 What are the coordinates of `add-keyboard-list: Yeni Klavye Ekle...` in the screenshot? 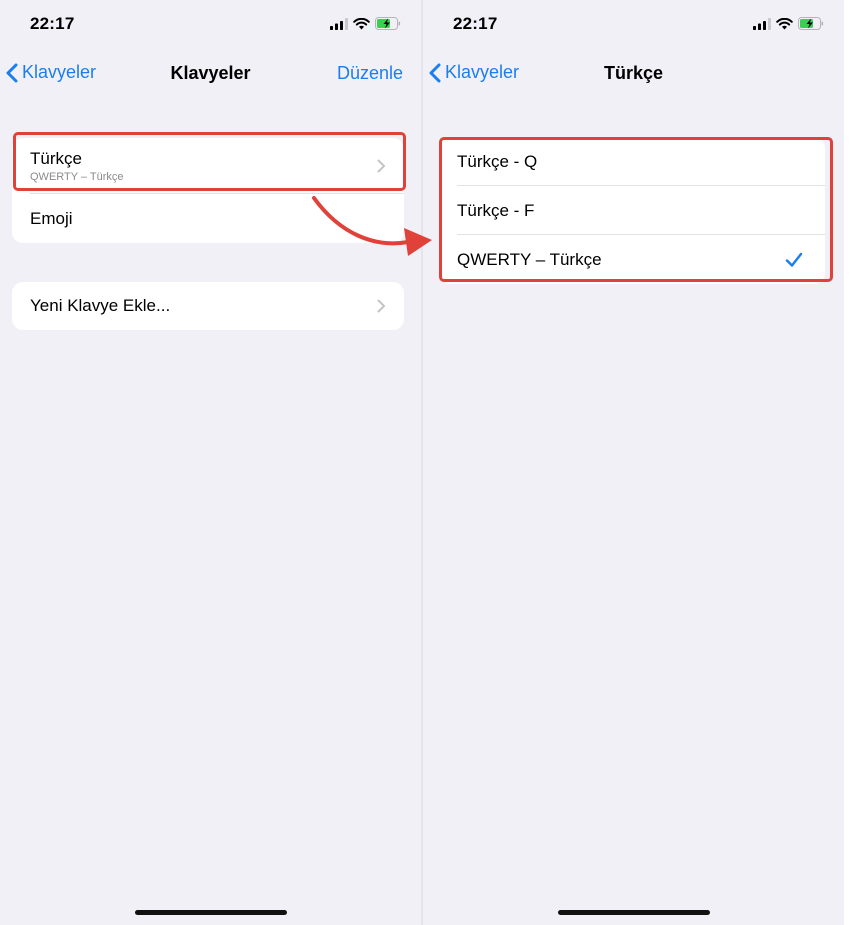 It's located at (208, 306).